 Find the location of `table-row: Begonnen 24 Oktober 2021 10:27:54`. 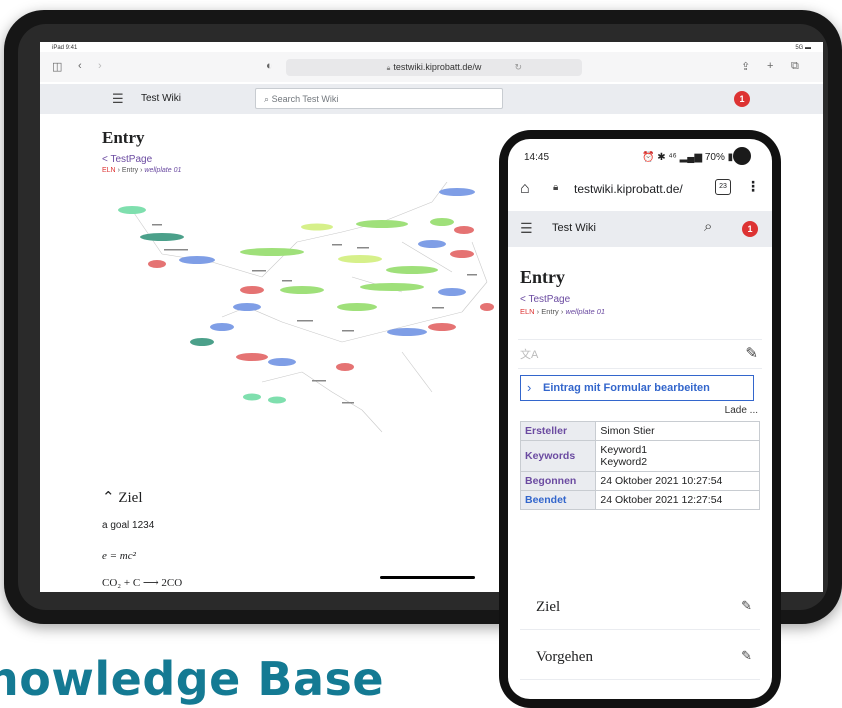

table-row: Begonnen 24 Oktober 2021 10:27:54 is located at coordinates (639, 481).